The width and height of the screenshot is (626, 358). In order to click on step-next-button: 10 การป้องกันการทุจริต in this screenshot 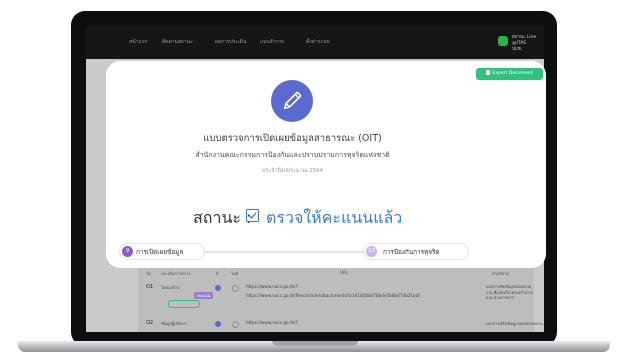, I will do `click(416, 251)`.